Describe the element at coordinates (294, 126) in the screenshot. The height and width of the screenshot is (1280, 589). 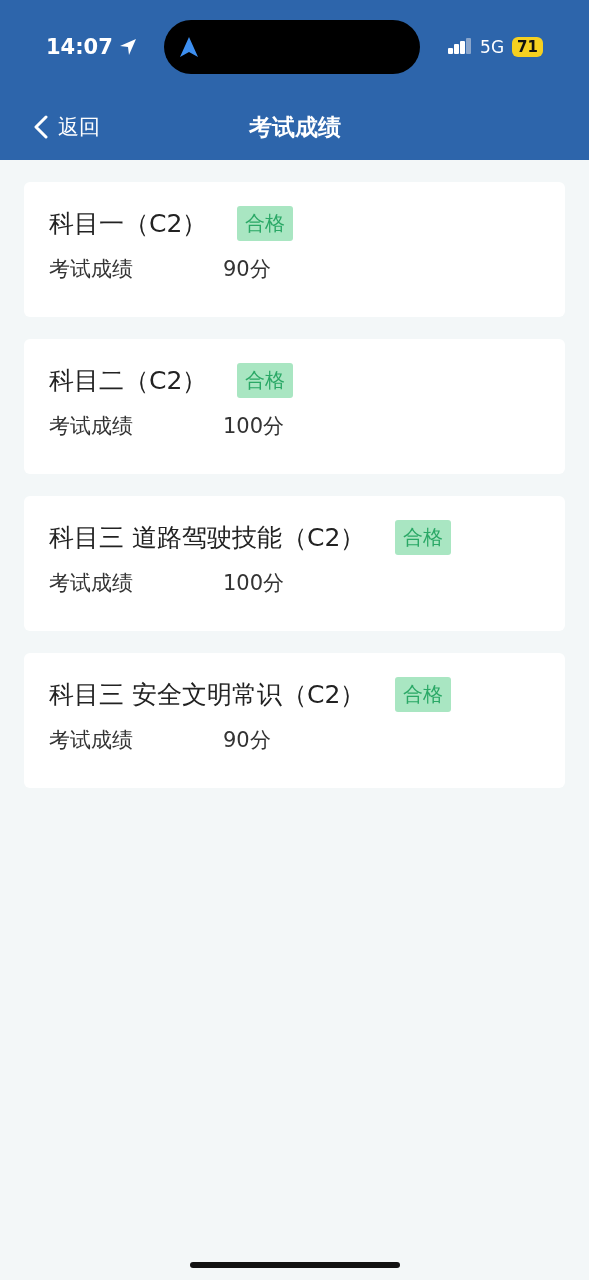
I see `page-title: 考试成绩` at that location.